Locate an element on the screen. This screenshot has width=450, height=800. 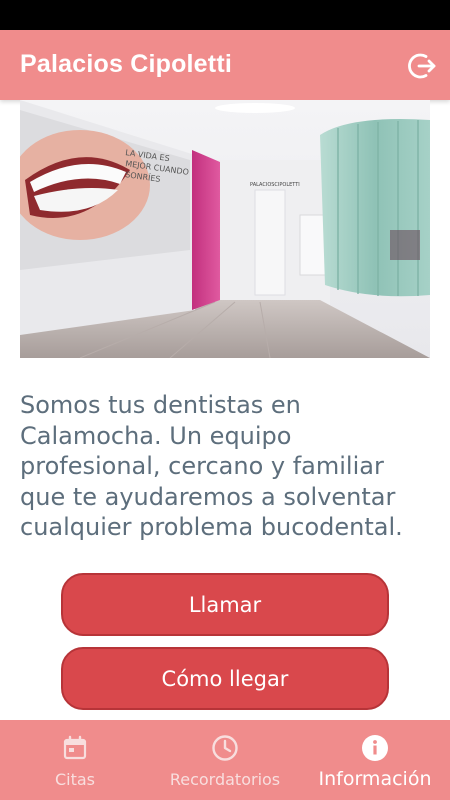
call-button: Llamar is located at coordinates (225, 604).